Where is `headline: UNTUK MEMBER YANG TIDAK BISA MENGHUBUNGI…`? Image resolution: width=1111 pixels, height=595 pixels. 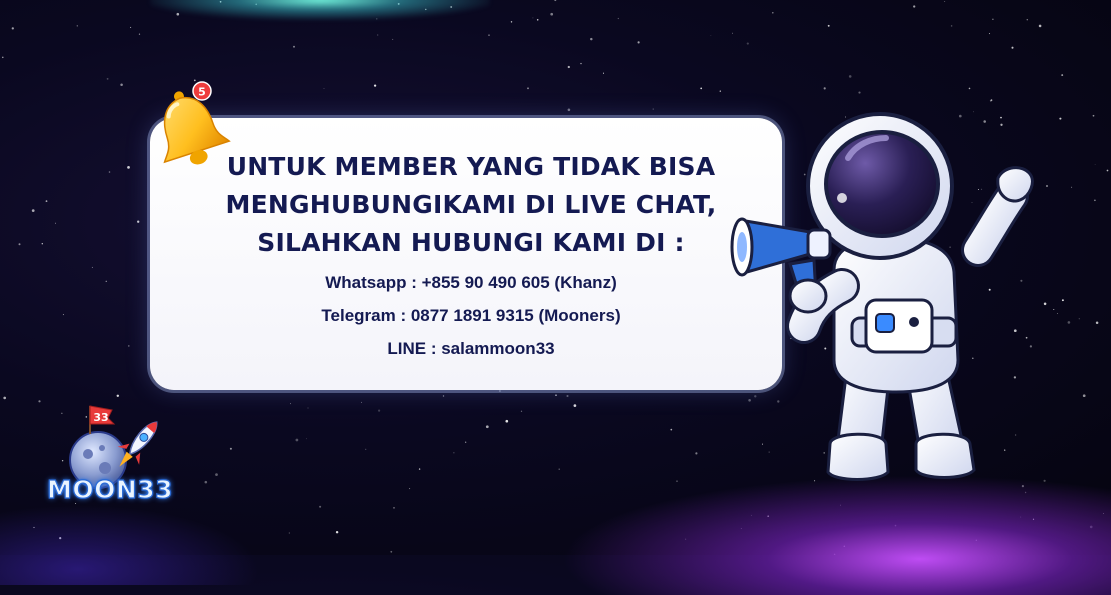 headline: UNTUK MEMBER YANG TIDAK BISA MENGHUBUNGI… is located at coordinates (466, 205).